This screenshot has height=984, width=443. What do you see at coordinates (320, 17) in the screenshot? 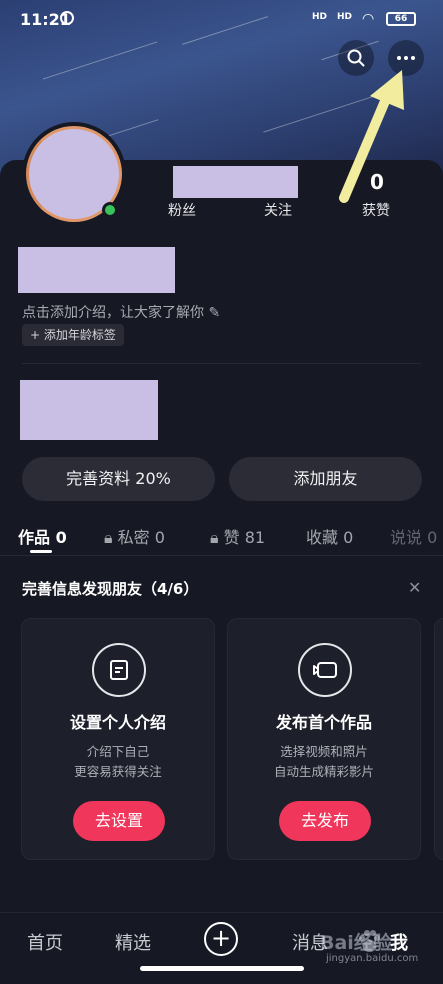
I see `signal-icon: HD` at bounding box center [320, 17].